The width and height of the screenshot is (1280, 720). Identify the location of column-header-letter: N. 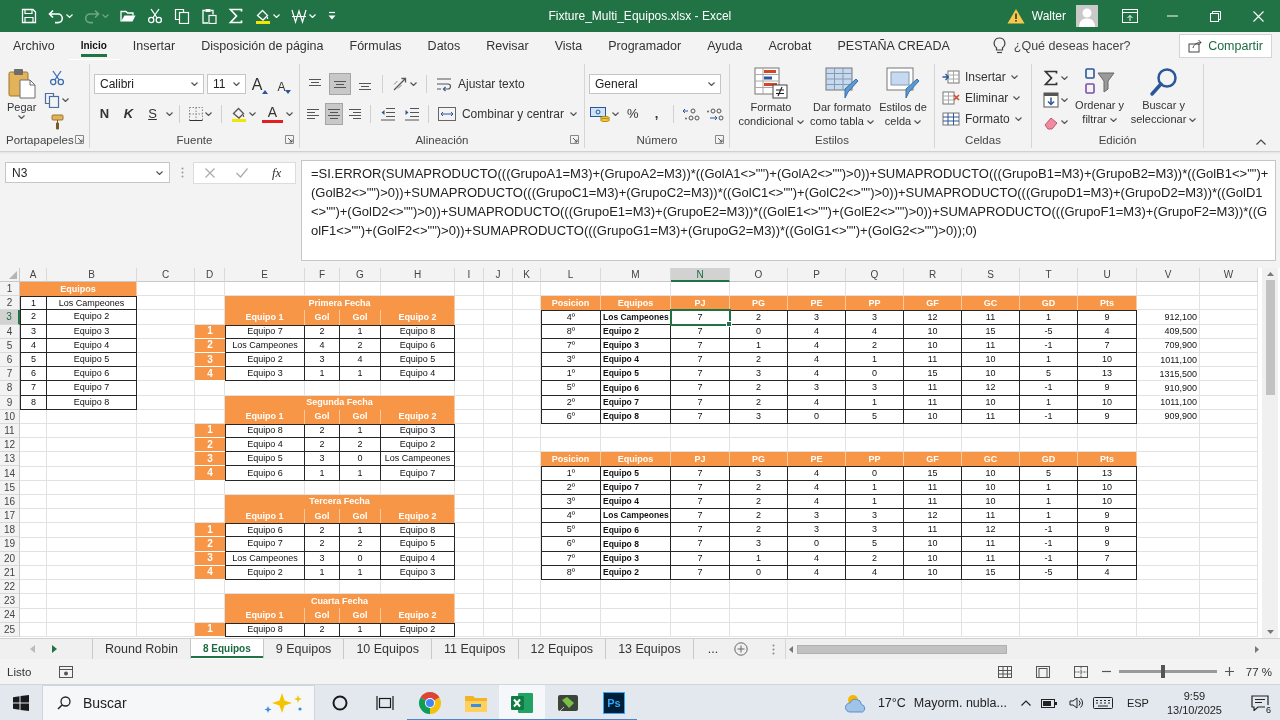
(700, 275).